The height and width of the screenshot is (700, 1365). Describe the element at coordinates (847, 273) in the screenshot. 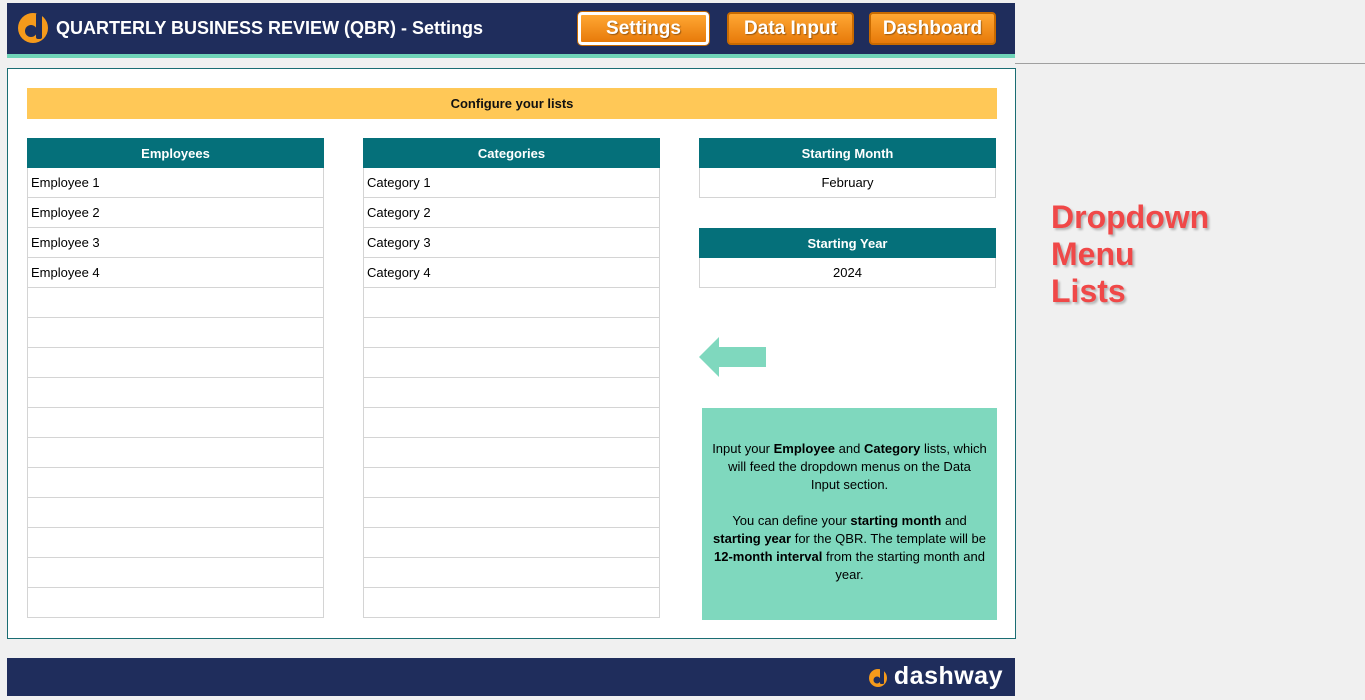

I see `starting-year-cell: 2024` at that location.